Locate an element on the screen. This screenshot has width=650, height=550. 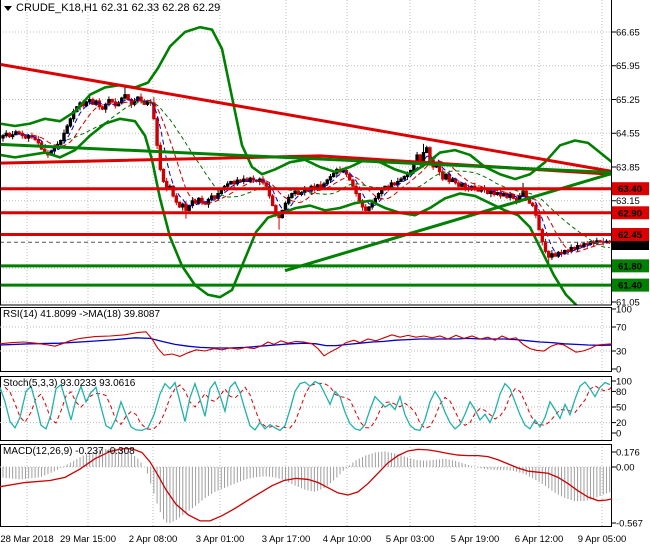
stoch-label: Stoch(5,3,3) 93.0233 93.0616 is located at coordinates (69, 383).